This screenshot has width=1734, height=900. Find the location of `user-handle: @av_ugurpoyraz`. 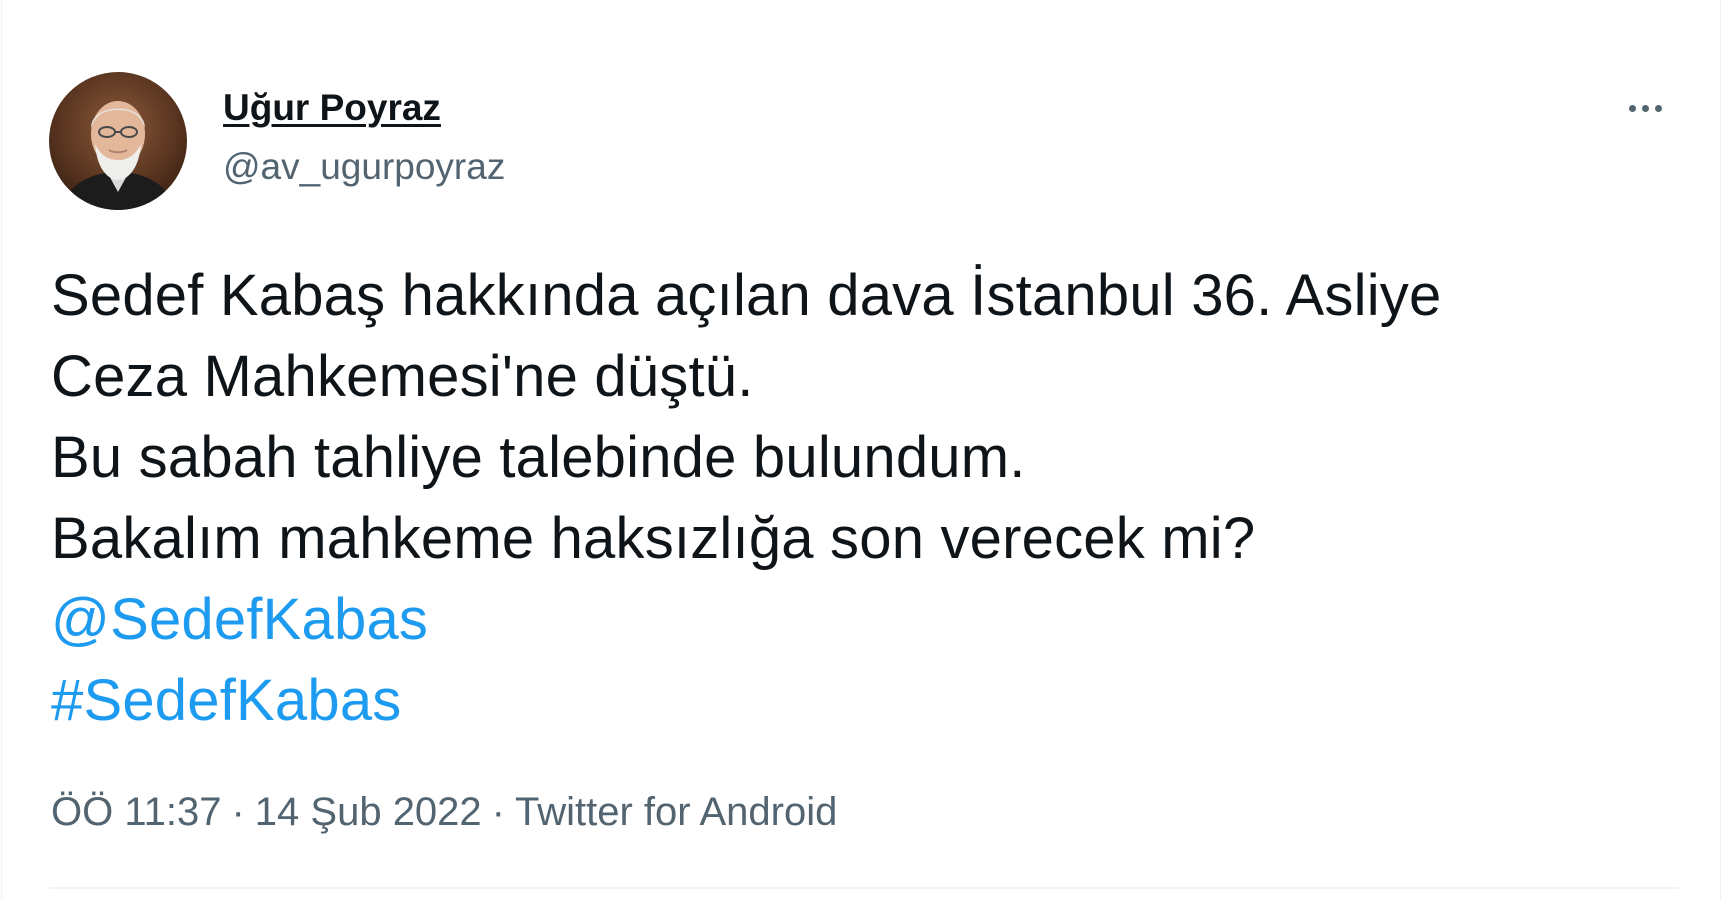

user-handle: @av_ugurpoyraz is located at coordinates (364, 167).